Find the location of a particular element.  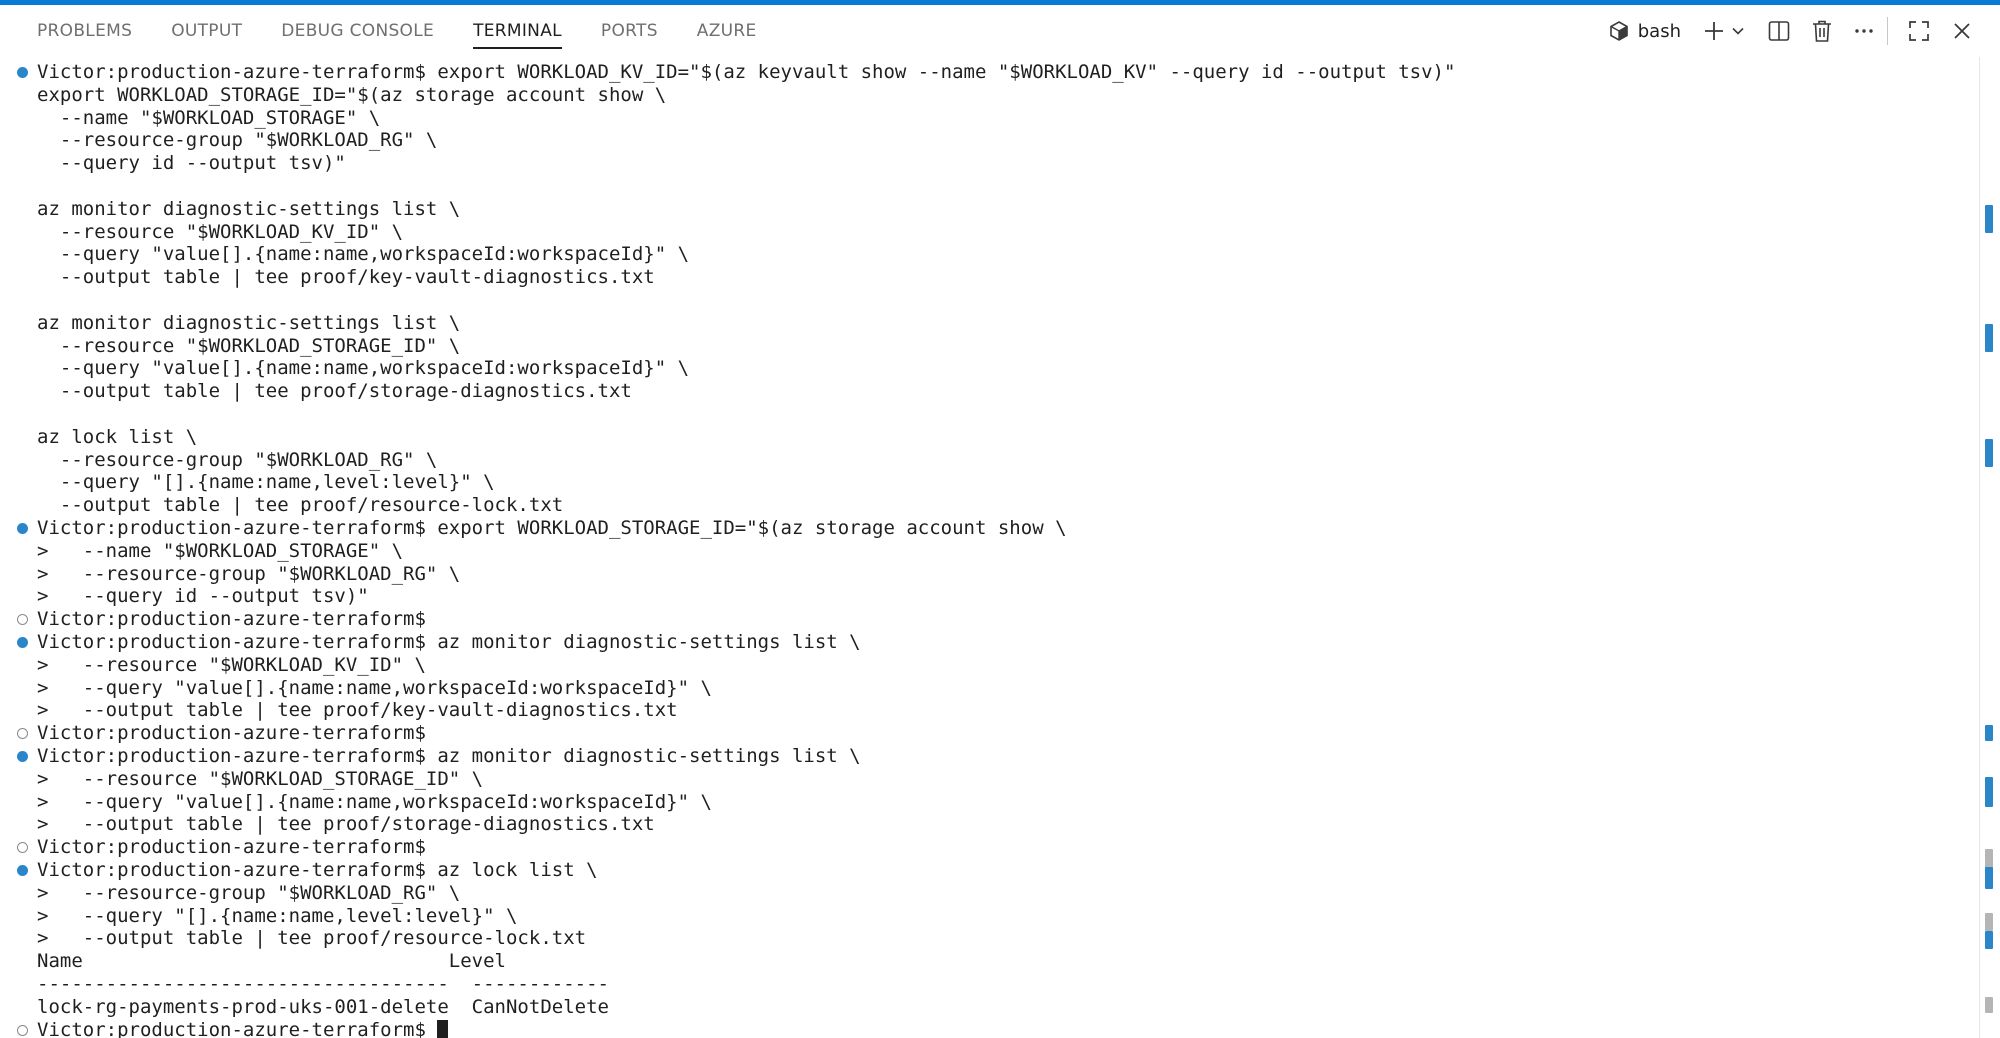

tab-debug-console: DEBUG CONSOLE is located at coordinates (357, 31).